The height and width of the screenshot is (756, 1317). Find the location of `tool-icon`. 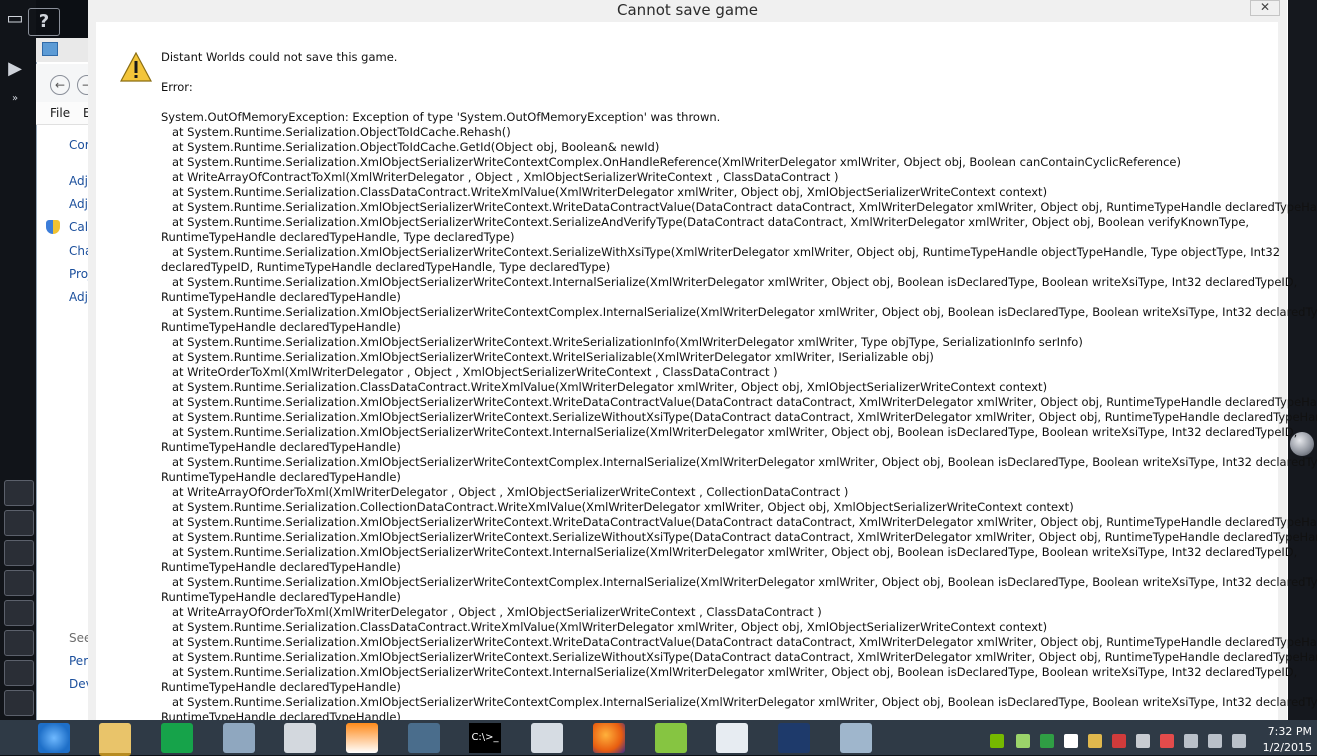

tool-icon is located at coordinates (300, 738).